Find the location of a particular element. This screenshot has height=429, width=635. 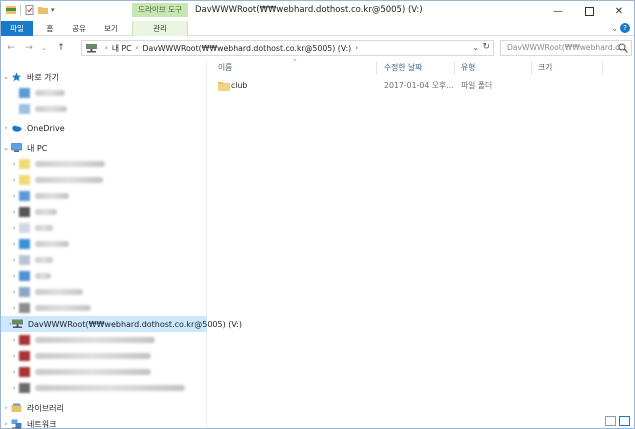

forward-button: → is located at coordinates (29, 48).